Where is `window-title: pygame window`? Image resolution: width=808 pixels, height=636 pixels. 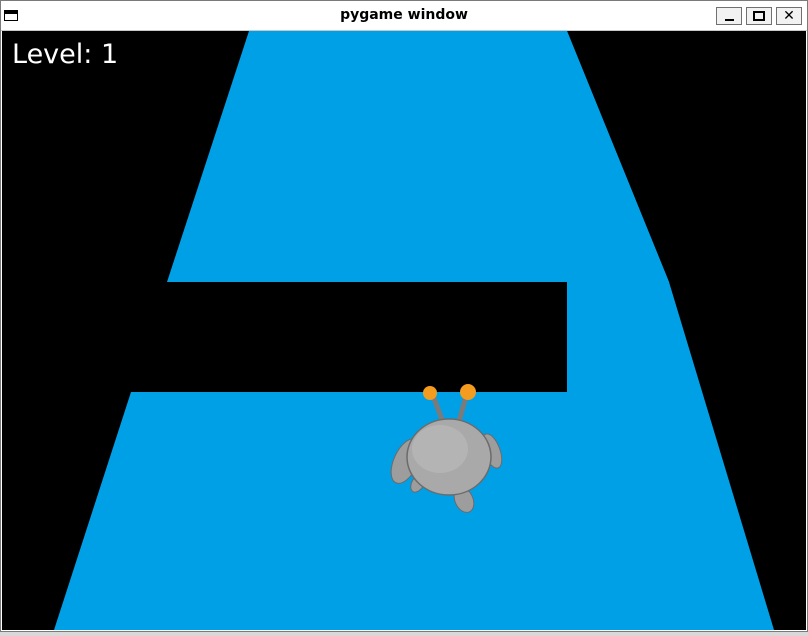 window-title: pygame window is located at coordinates (404, 15).